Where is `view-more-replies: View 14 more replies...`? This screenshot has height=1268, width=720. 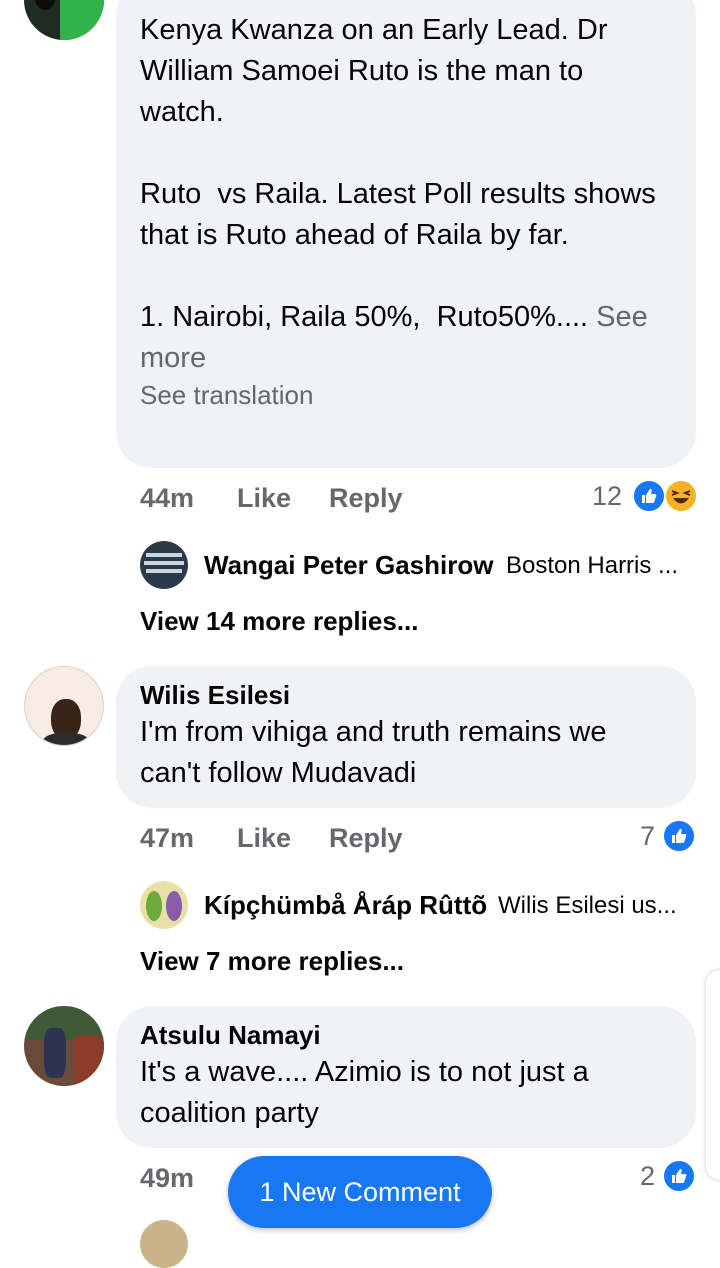
view-more-replies: View 14 more replies... is located at coordinates (279, 621).